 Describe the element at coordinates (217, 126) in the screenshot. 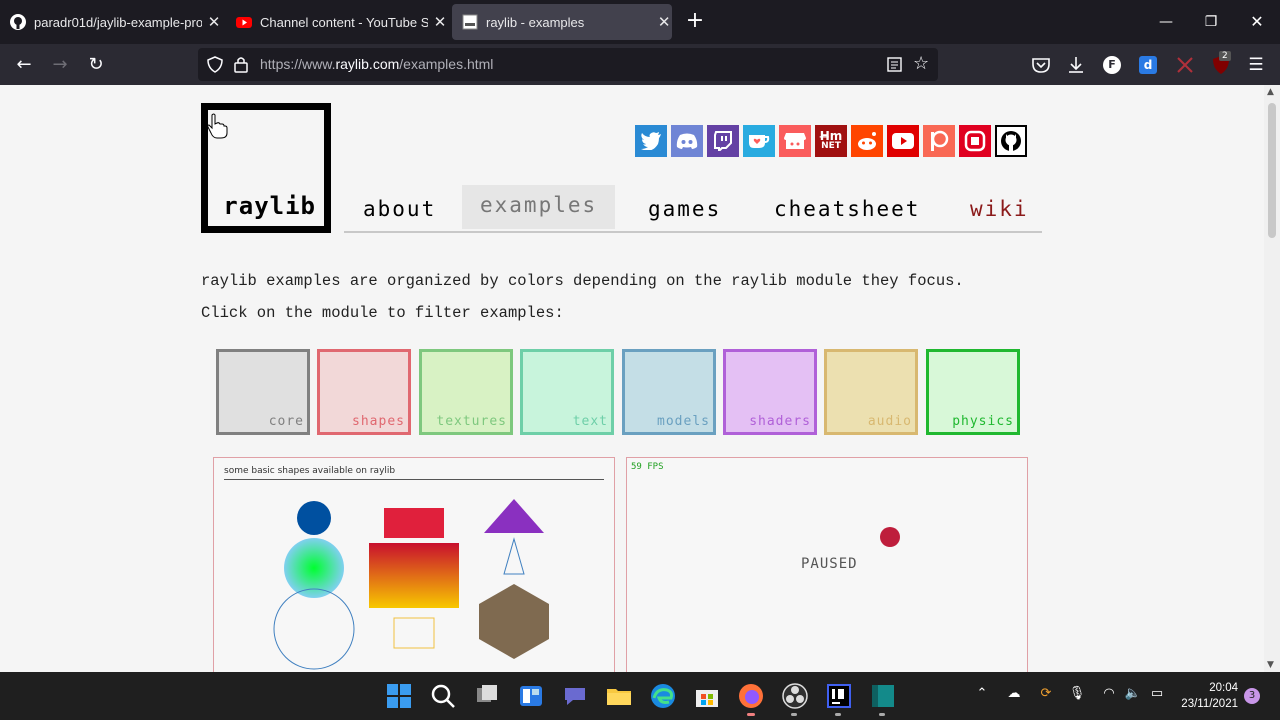

I see `hand-cursor-icon` at that location.